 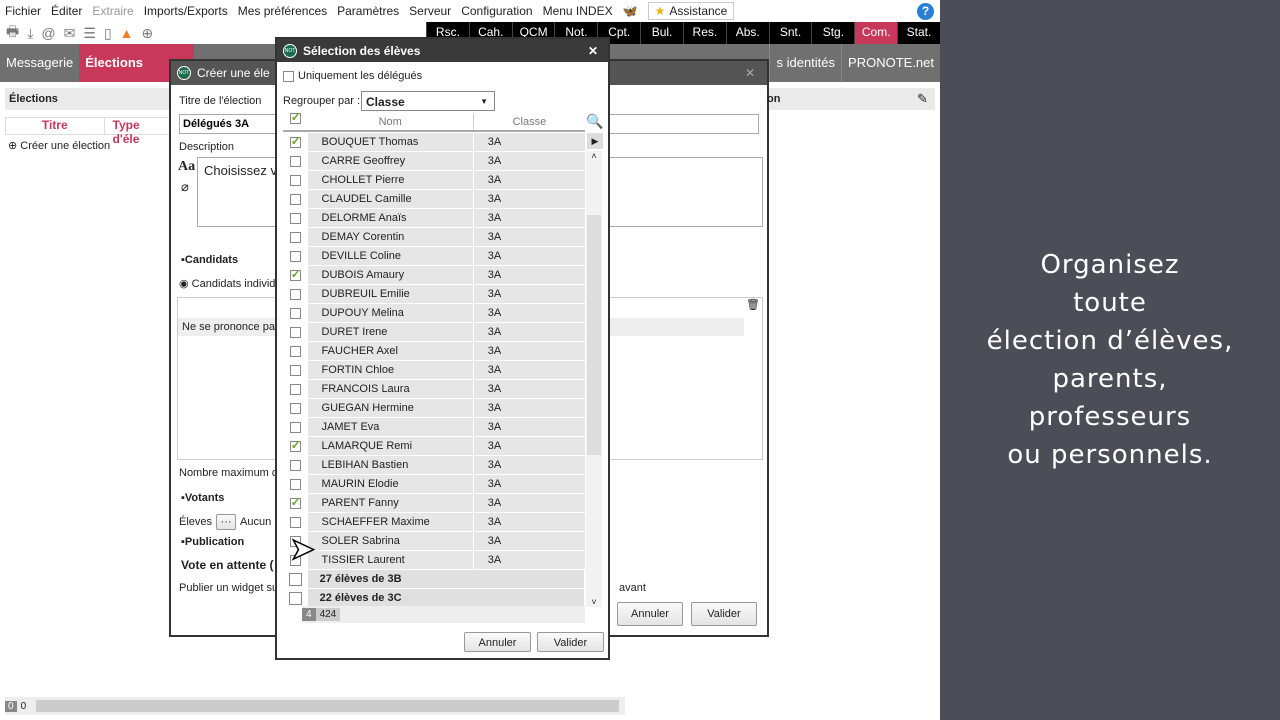 What do you see at coordinates (327, 706) in the screenshot?
I see `h-scrollbar` at bounding box center [327, 706].